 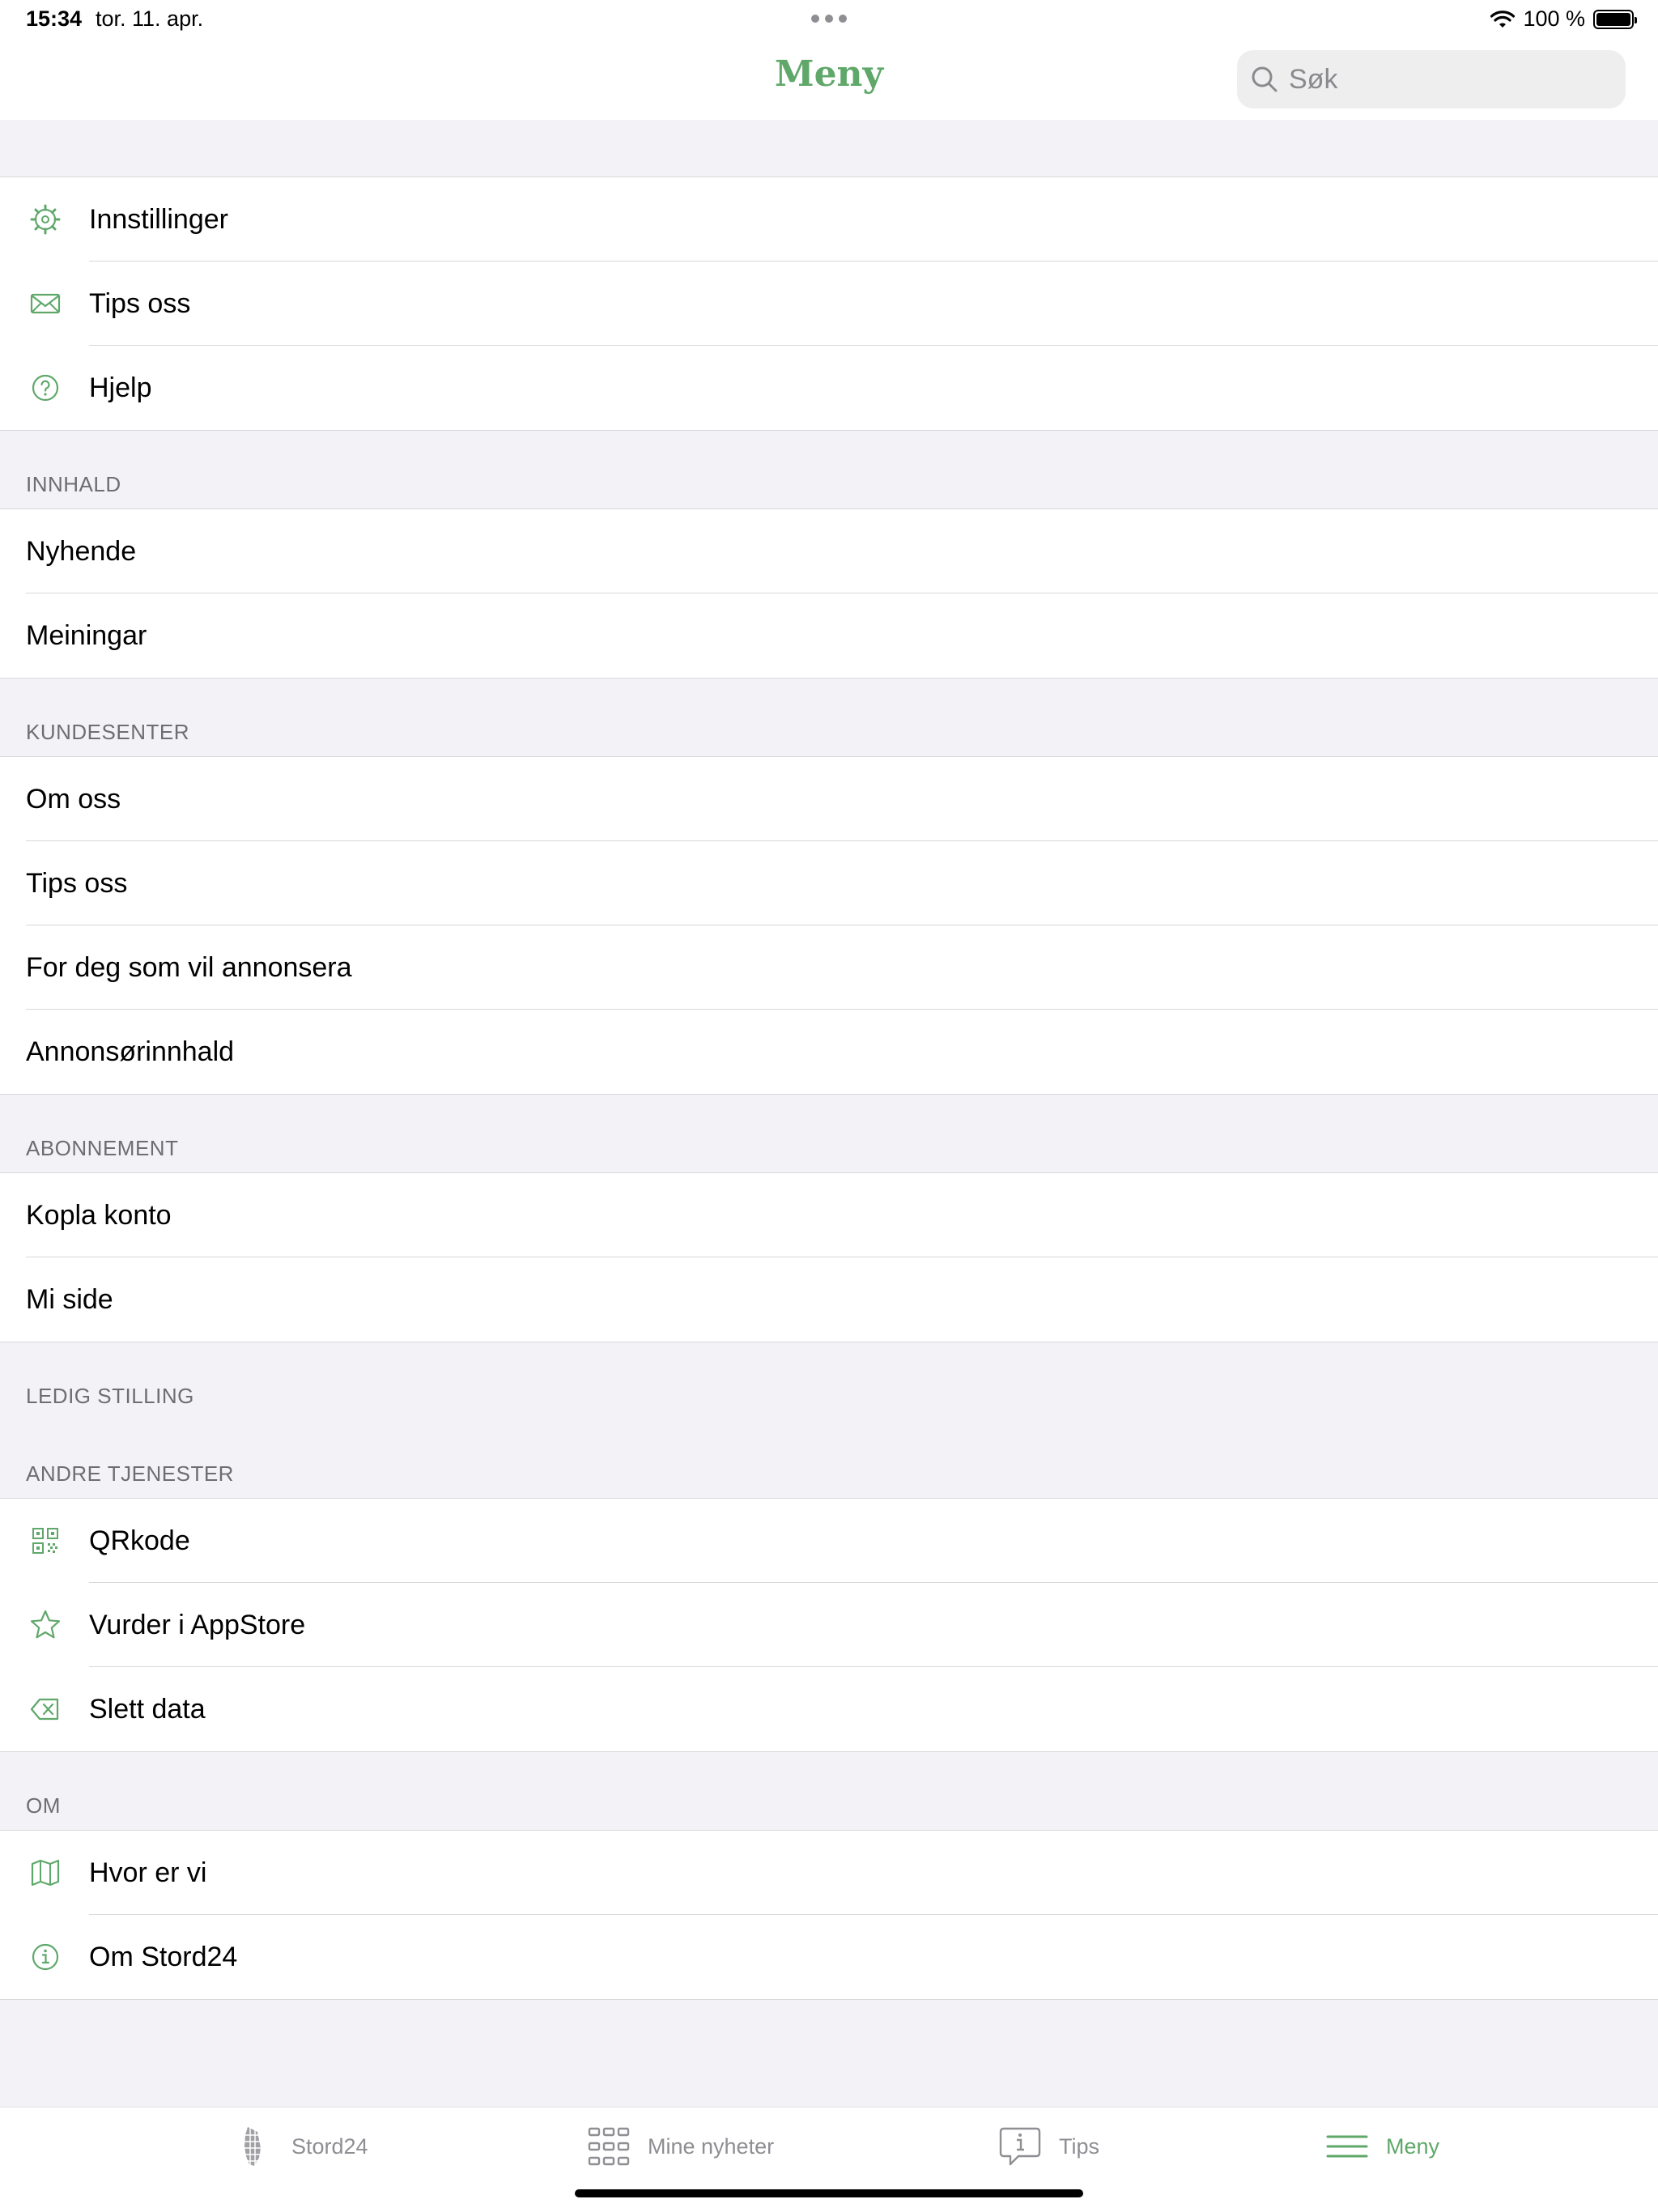 I want to click on menu-item-annonsera: For deg som vil annonsera, so click(x=829, y=968).